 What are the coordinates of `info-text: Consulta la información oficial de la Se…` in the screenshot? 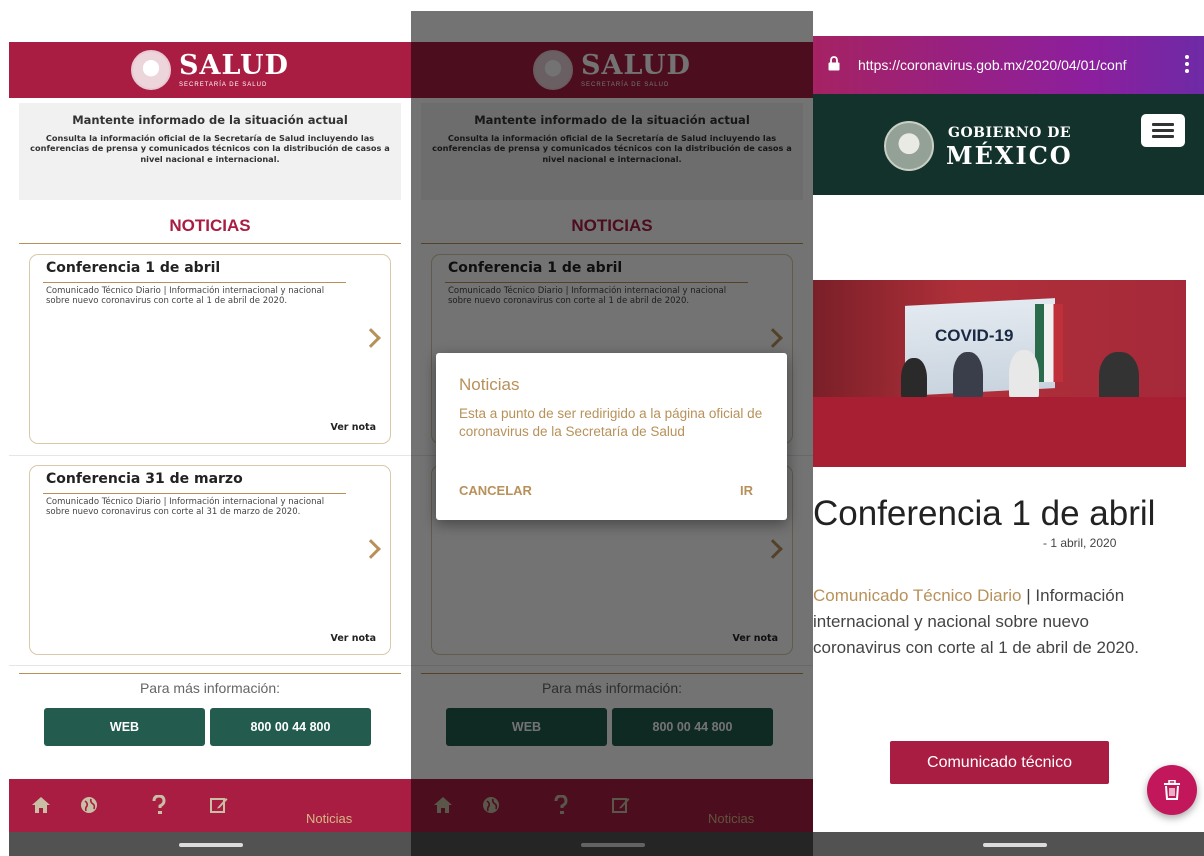 It's located at (210, 148).